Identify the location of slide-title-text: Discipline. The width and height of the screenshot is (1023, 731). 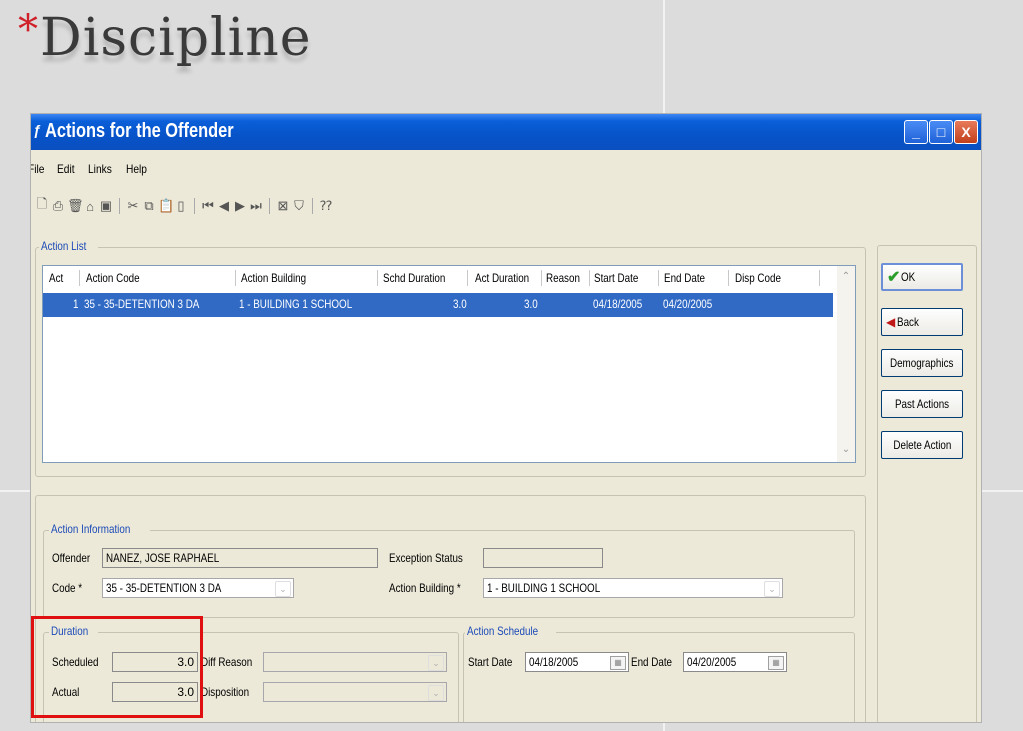
(176, 38).